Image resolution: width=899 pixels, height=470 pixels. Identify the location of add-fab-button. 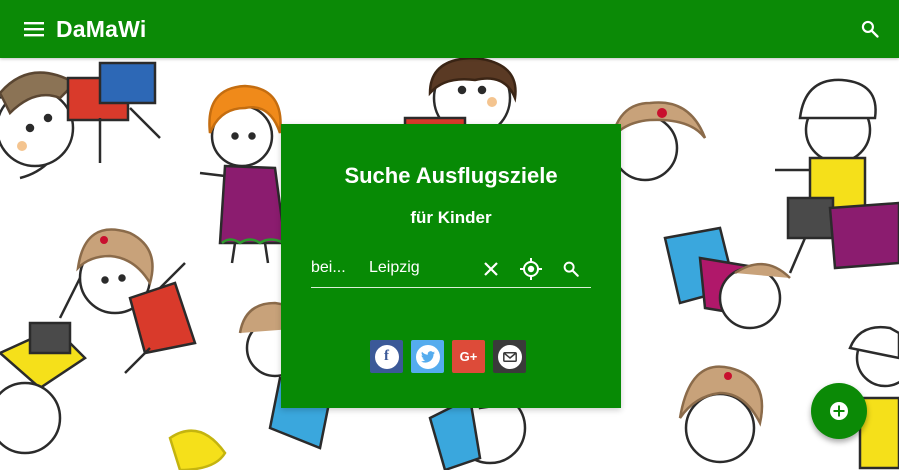
(839, 411).